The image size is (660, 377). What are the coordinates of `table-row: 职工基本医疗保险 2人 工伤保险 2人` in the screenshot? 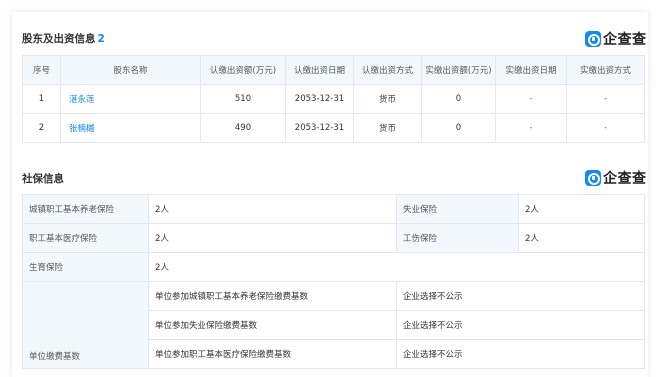 It's located at (334, 238).